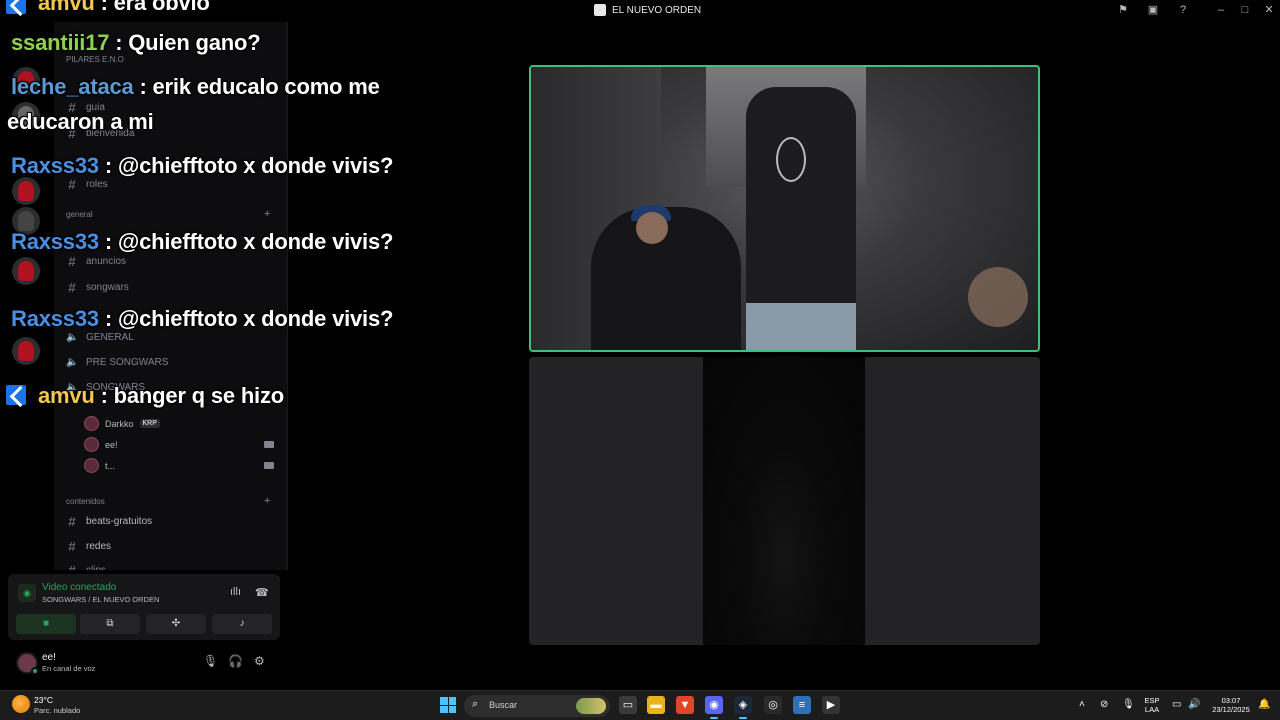  Describe the element at coordinates (802, 705) in the screenshot. I see `notepad-icon: ≡` at that location.